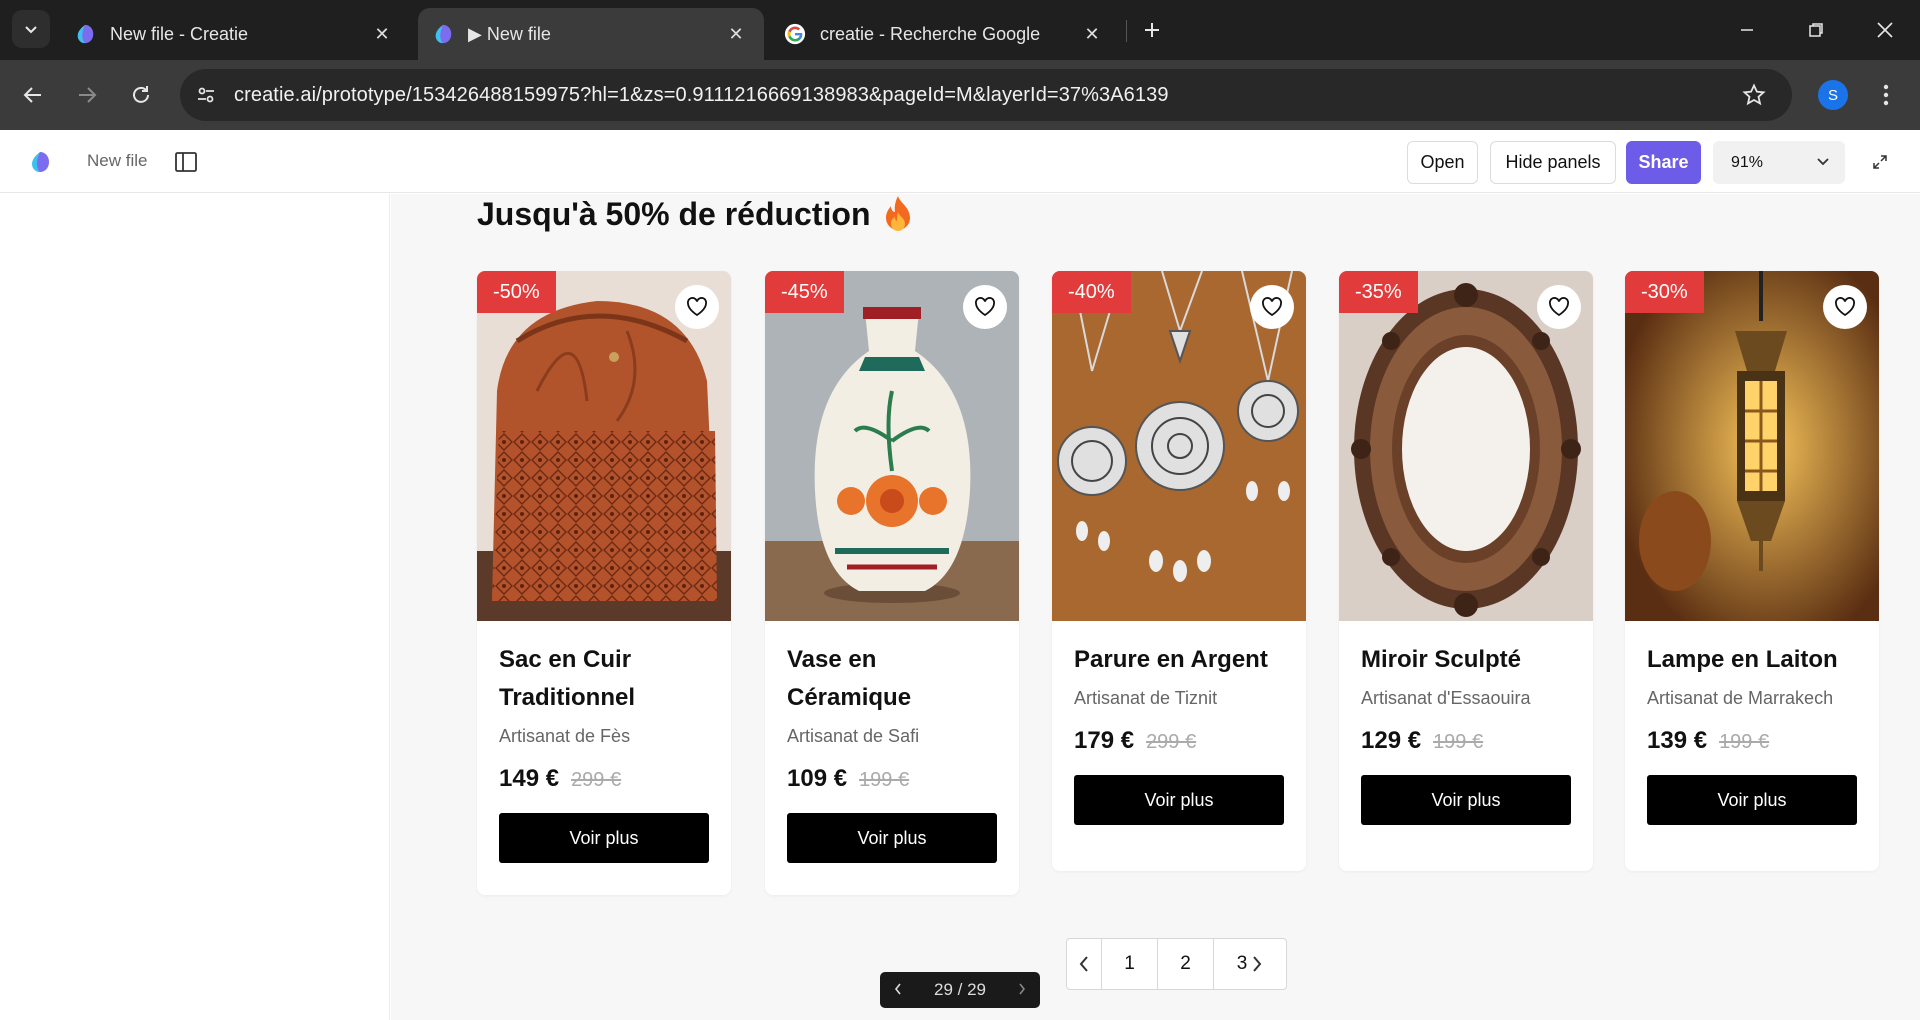  I want to click on next-frame-button, so click(1022, 990).